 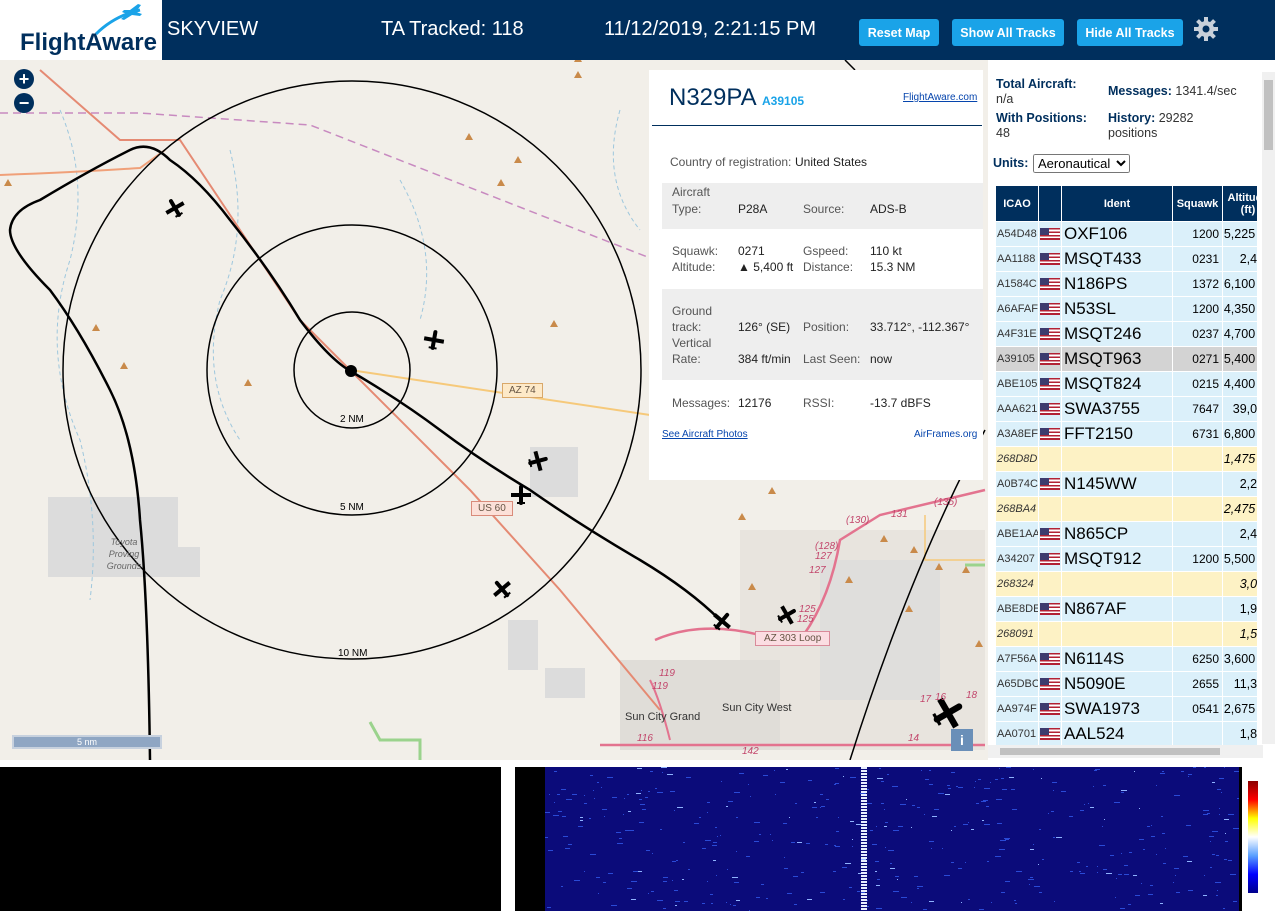 What do you see at coordinates (705, 434) in the screenshot?
I see `aircraft-photos-link: See Aircraft Photos` at bounding box center [705, 434].